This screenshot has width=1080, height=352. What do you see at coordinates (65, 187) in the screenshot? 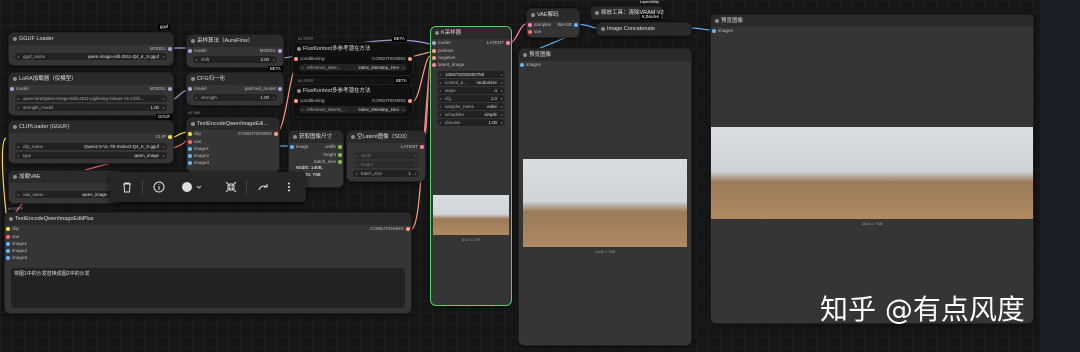
I see `vae-loader-node: 加载VAE vae_nameqwen_image` at bounding box center [65, 187].